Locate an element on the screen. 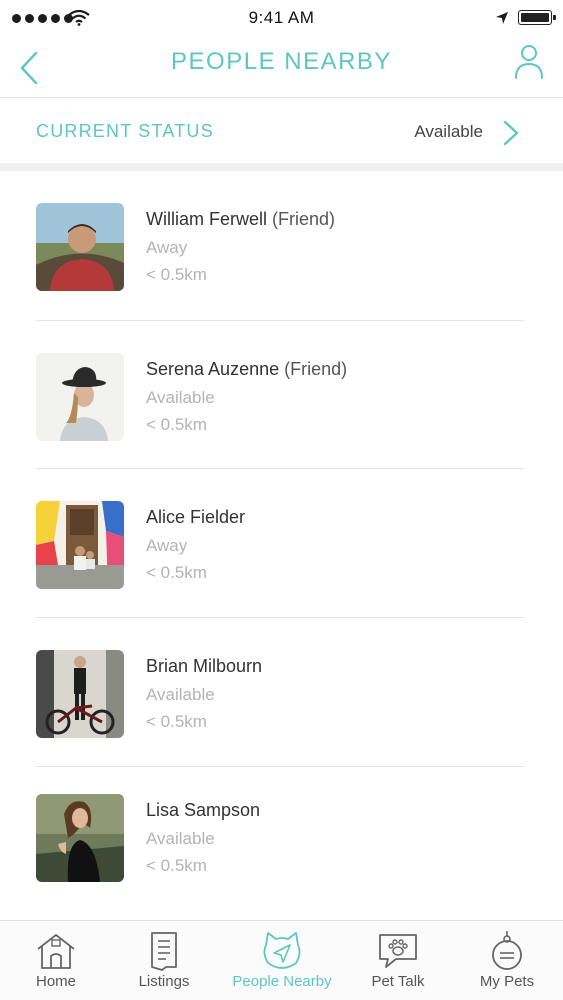  location-arrow-icon is located at coordinates (502, 18).